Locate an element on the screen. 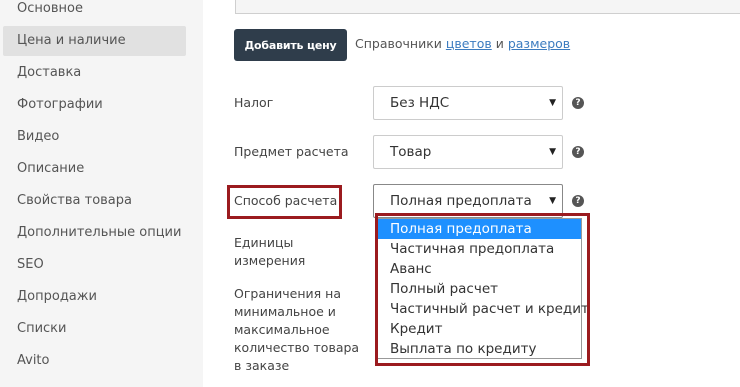 The height and width of the screenshot is (387, 740). tax-label: Налог is located at coordinates (254, 102).